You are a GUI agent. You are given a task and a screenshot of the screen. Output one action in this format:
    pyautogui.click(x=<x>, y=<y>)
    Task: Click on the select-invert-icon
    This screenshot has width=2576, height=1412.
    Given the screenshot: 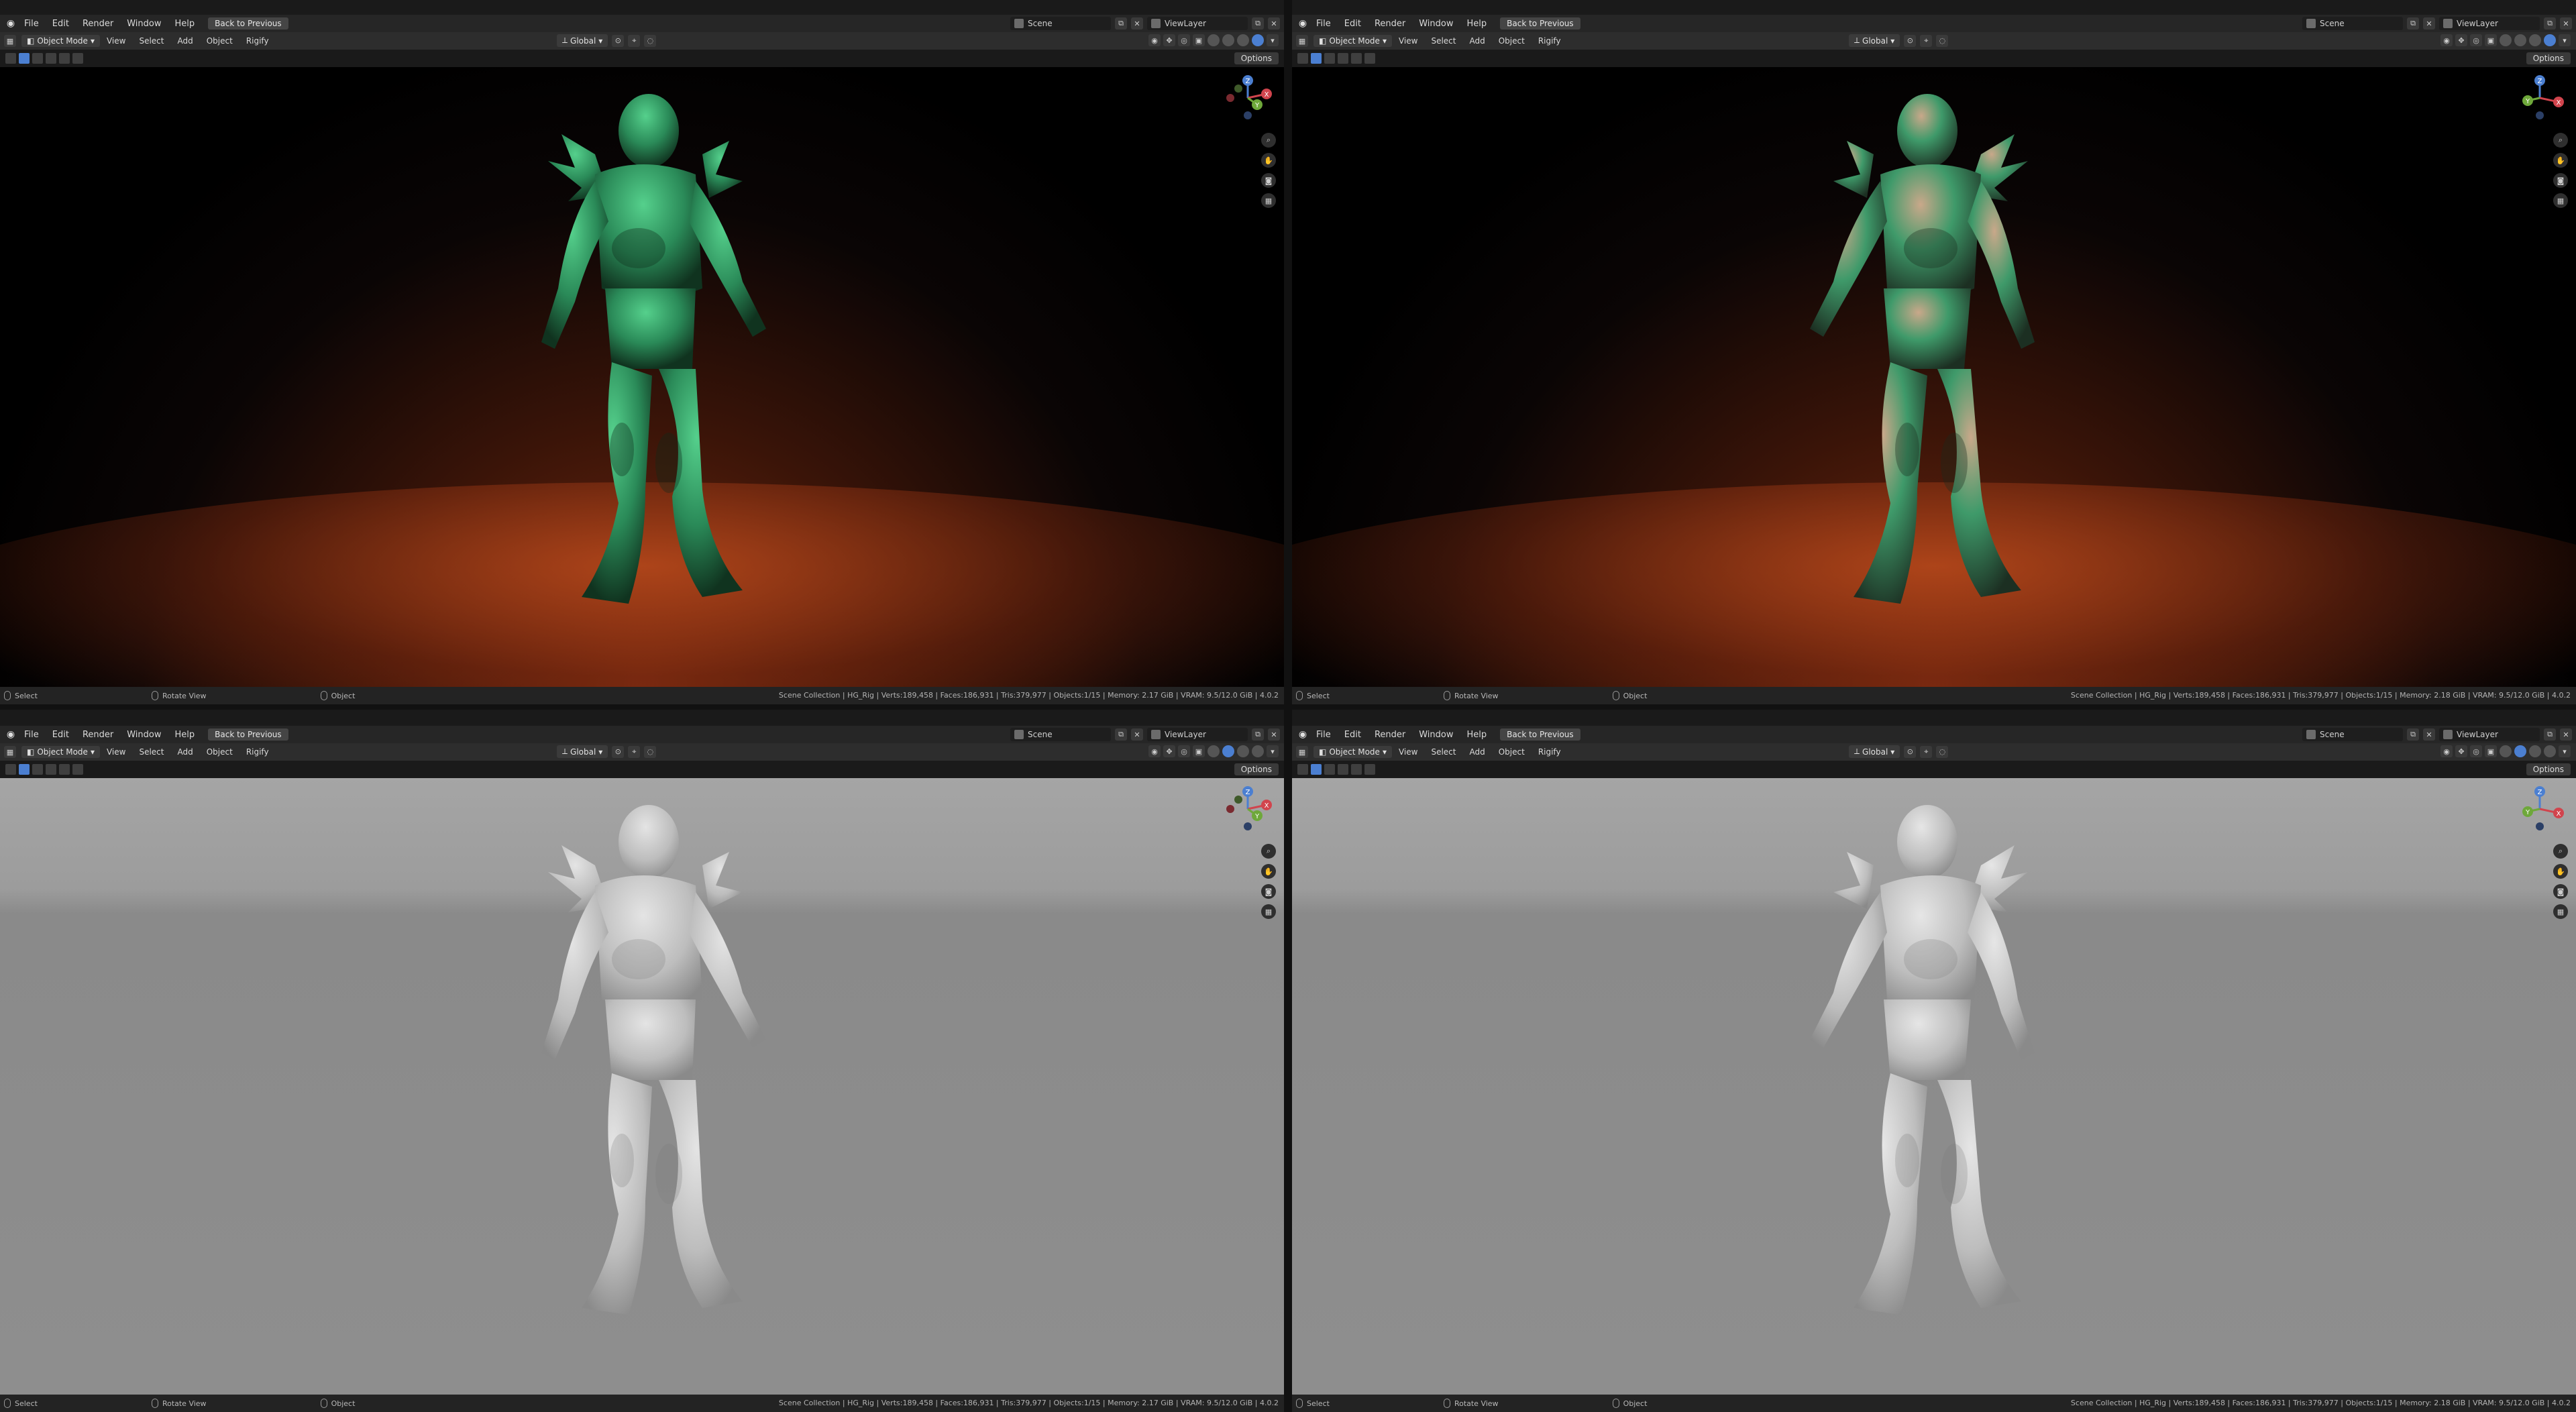 What is the action you would take?
    pyautogui.click(x=64, y=58)
    